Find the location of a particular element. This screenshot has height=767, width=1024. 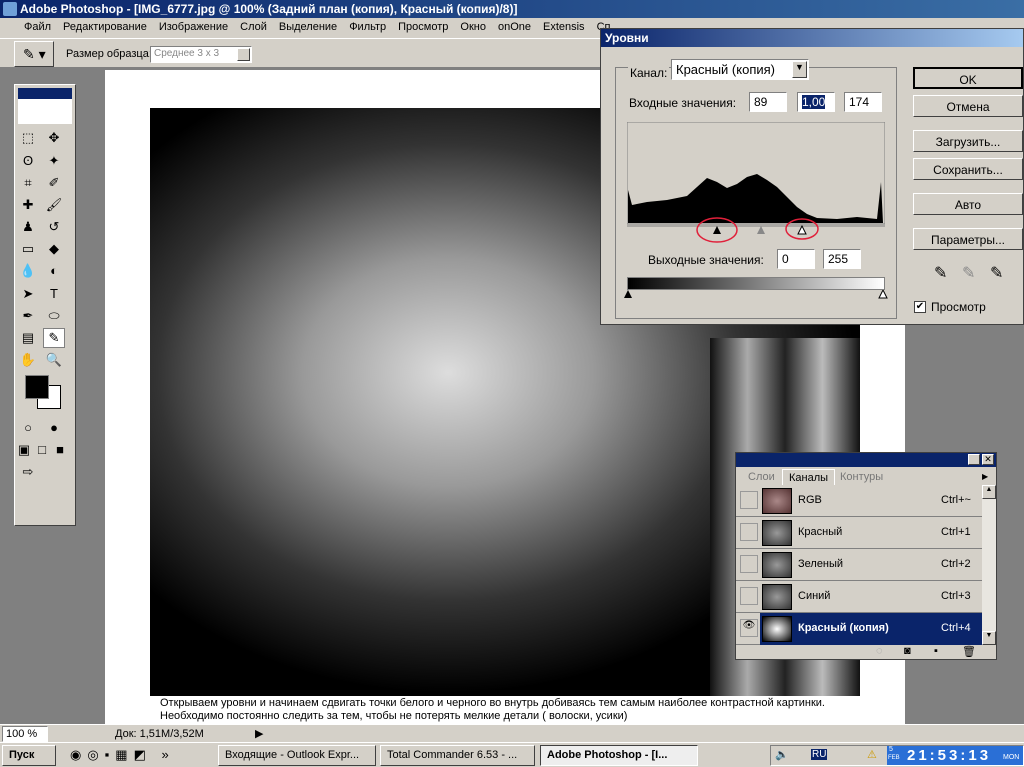

type-tool-icon: T is located at coordinates (54, 293).